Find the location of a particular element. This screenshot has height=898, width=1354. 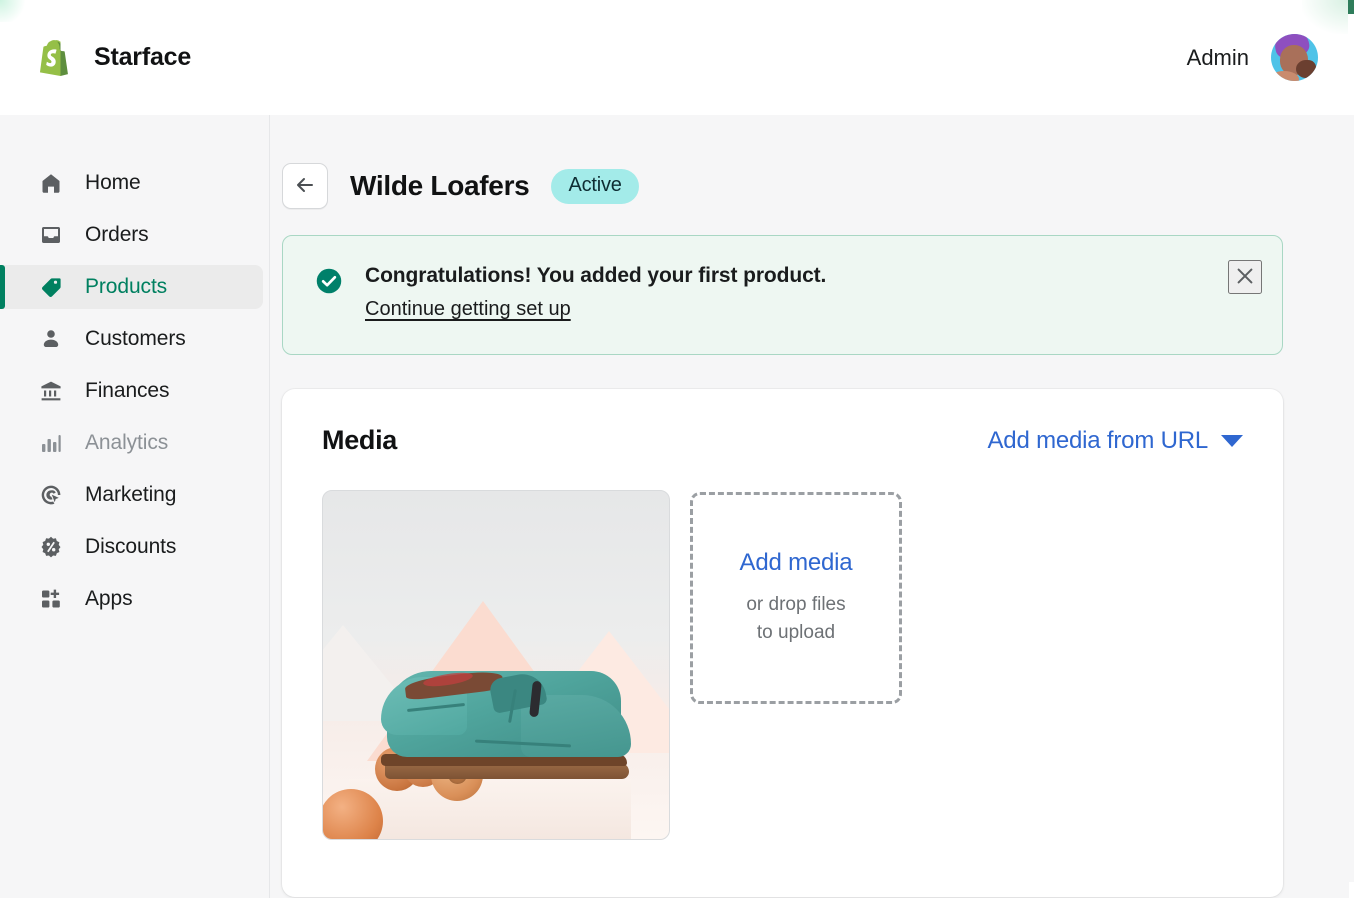

arrow-left-icon is located at coordinates (305, 186).